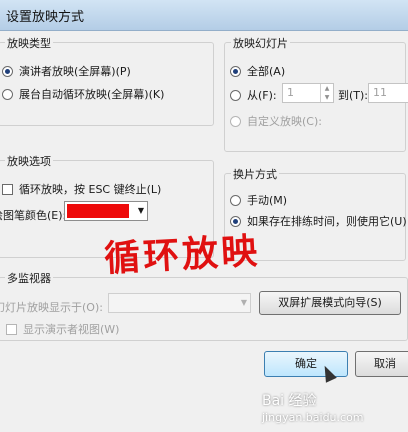 The width and height of the screenshot is (408, 432). Describe the element at coordinates (75, 71) in the screenshot. I see `radio-presenter-label: 演讲者放映(全屏幕)(P)` at that location.